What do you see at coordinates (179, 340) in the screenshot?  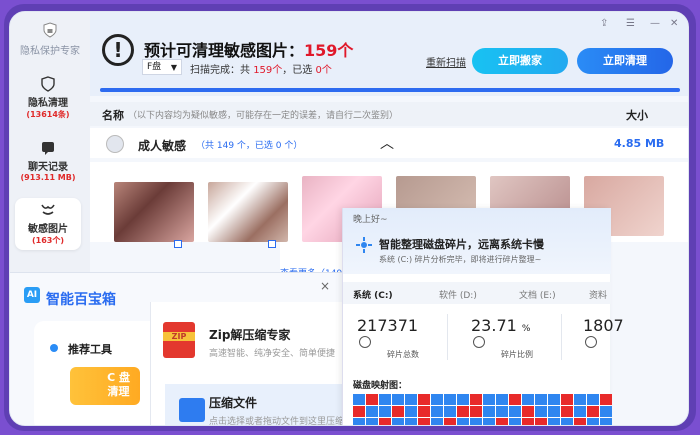 I see `zip-archive-icon: ZIP` at bounding box center [179, 340].